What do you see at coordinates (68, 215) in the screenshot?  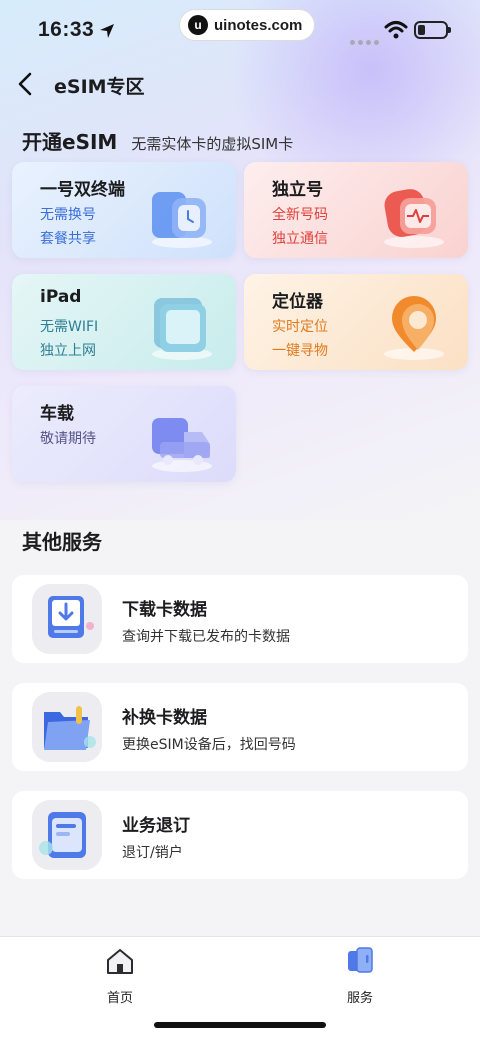 I see `card-line1: 无需换号` at bounding box center [68, 215].